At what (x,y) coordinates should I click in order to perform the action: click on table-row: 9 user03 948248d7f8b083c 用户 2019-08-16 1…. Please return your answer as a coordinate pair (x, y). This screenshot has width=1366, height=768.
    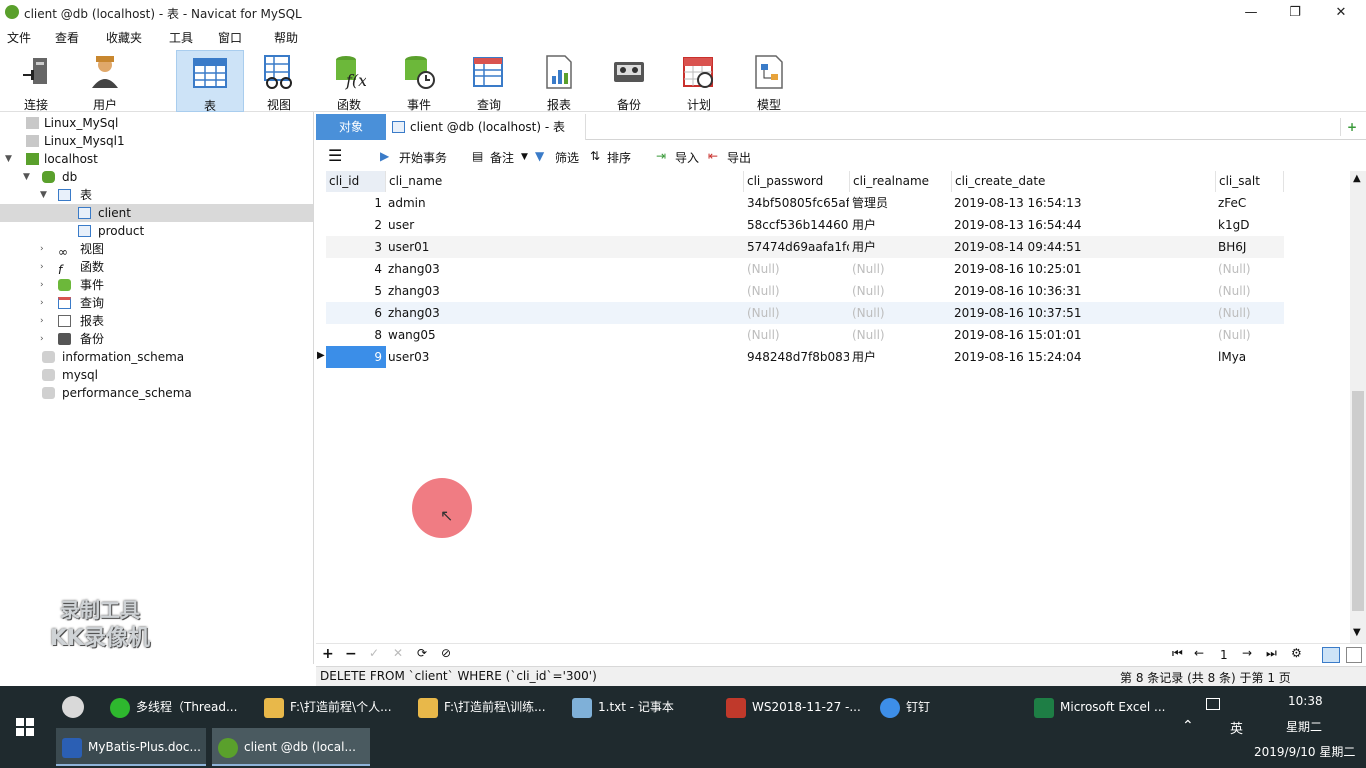
    Looking at the image, I should click on (805, 357).